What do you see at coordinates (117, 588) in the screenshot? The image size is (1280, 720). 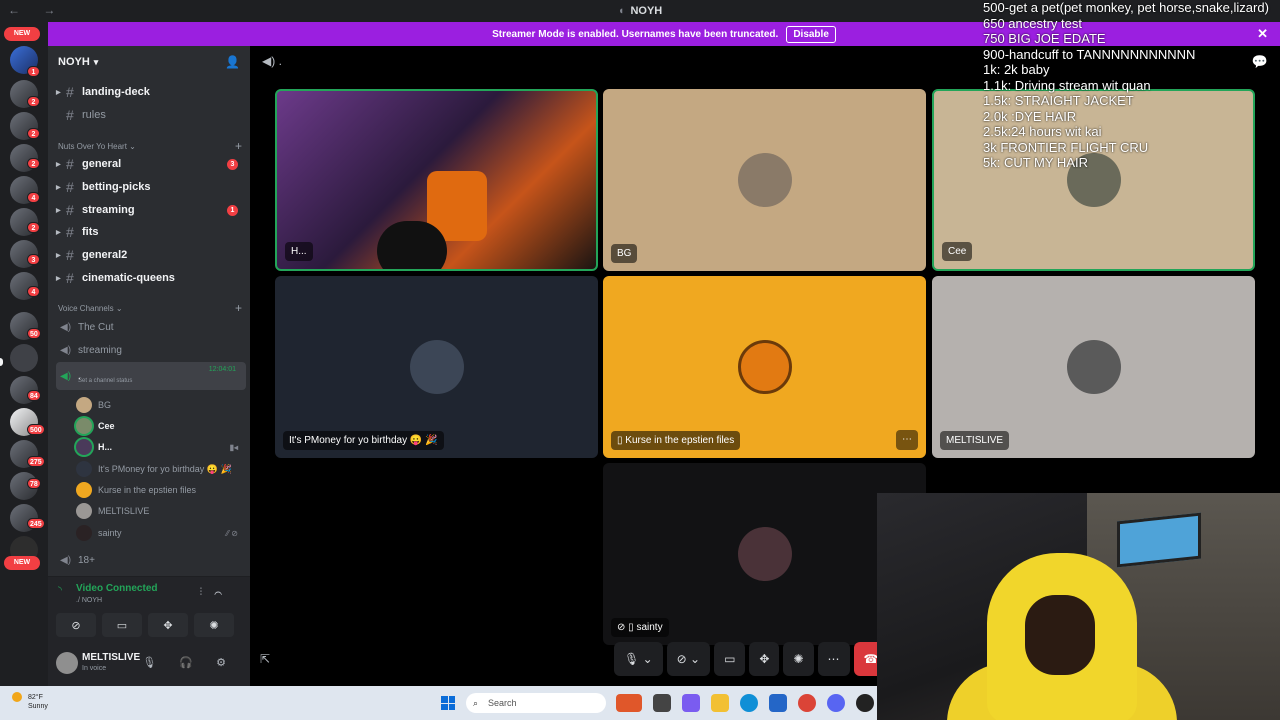 I see `voice-status: Video Connected` at bounding box center [117, 588].